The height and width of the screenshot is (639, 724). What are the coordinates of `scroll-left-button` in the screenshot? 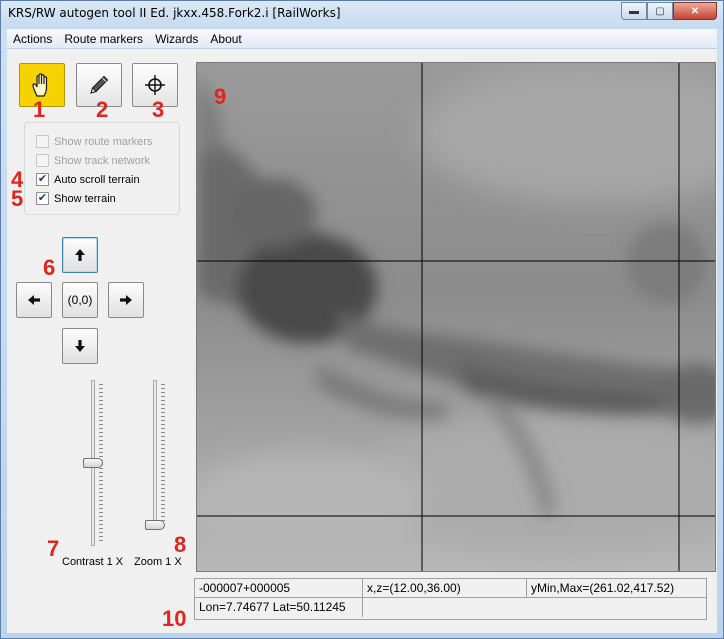 It's located at (34, 300).